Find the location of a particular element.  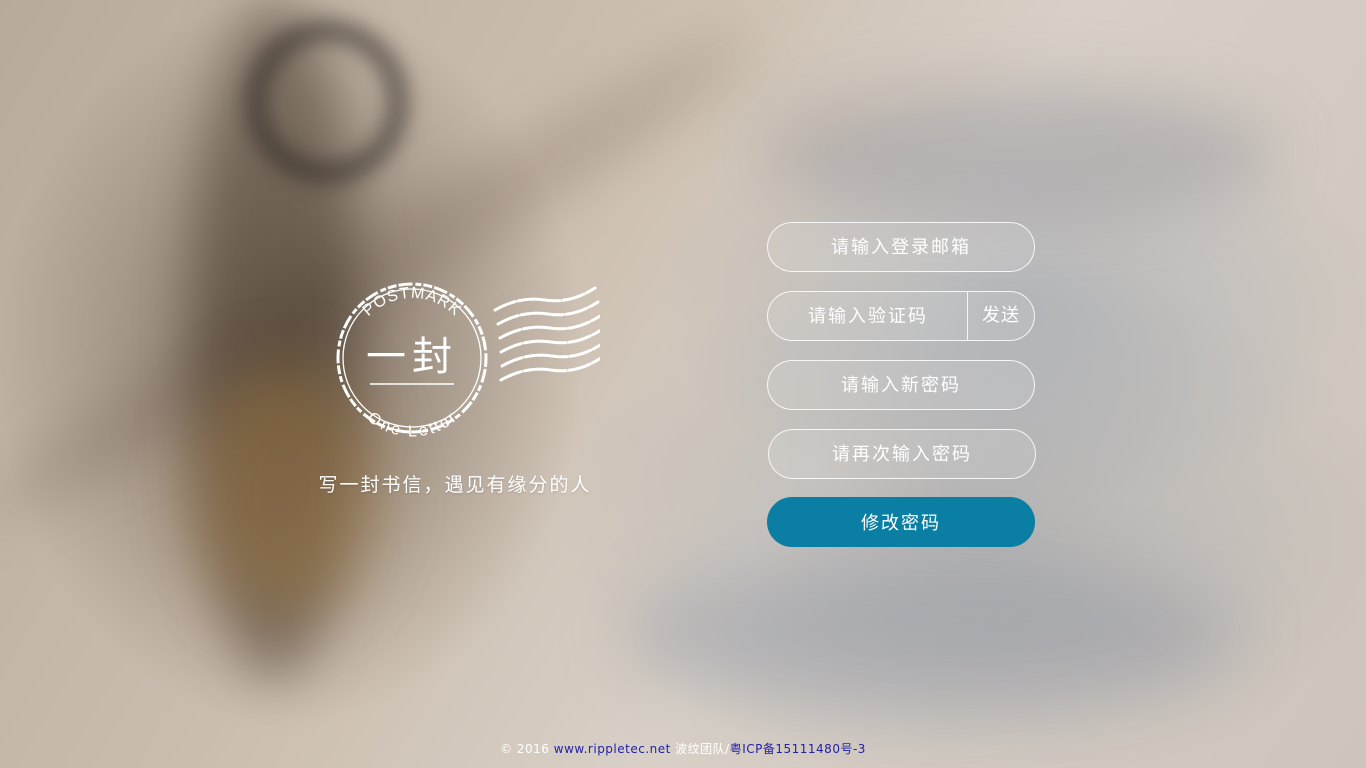

ring-top-text: POSTMARK is located at coordinates (412, 302).